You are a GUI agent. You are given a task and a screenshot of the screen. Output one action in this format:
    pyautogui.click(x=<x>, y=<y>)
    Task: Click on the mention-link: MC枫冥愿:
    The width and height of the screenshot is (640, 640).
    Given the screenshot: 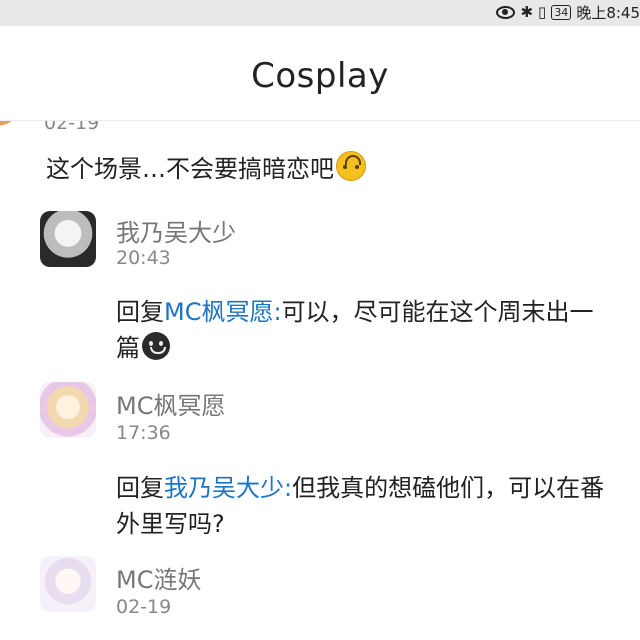 What is the action you would take?
    pyautogui.click(x=223, y=312)
    